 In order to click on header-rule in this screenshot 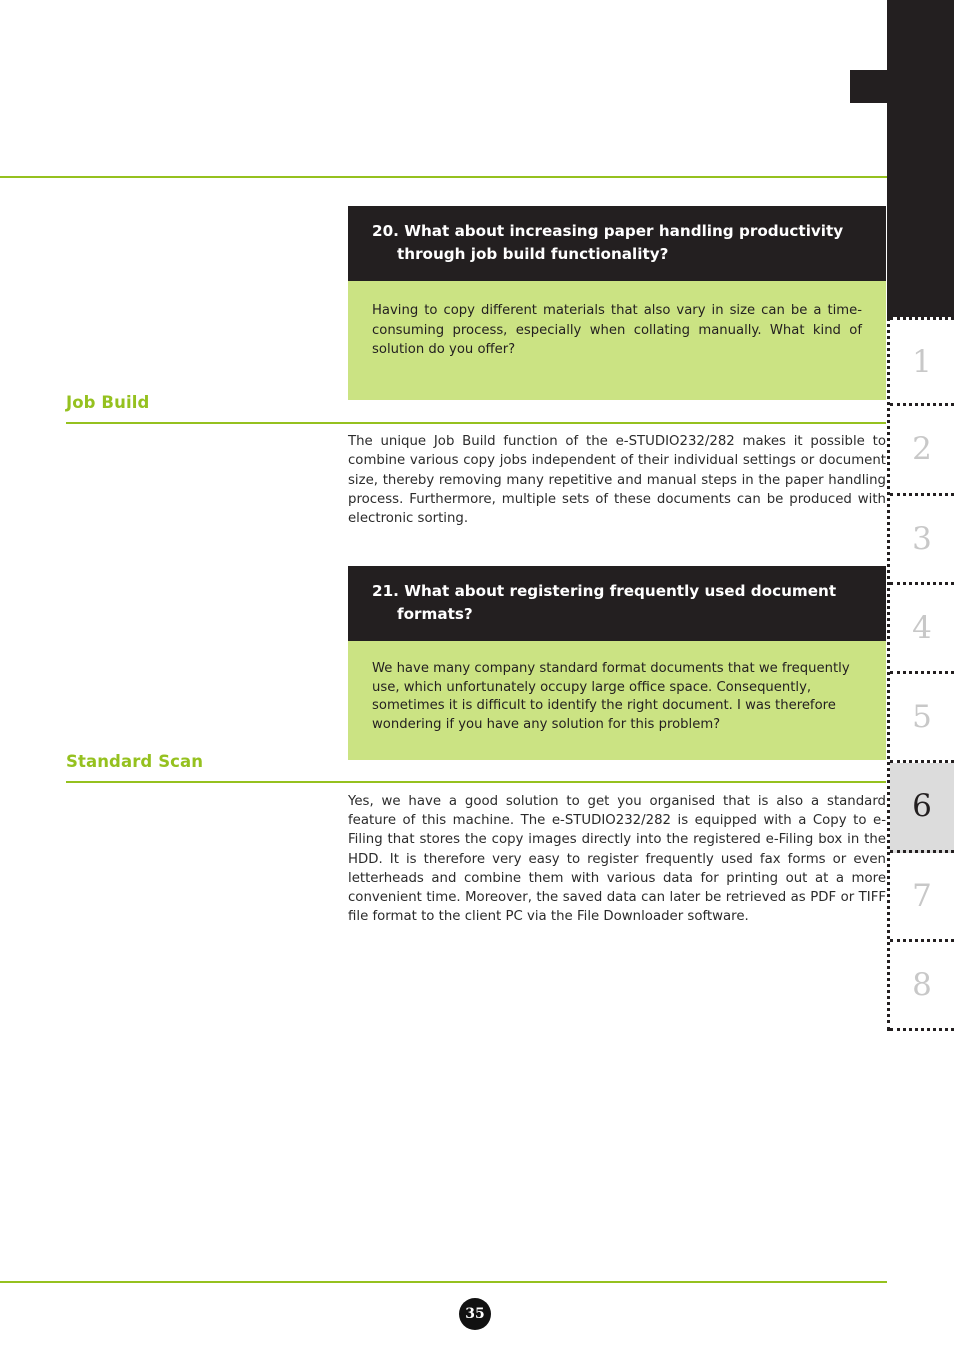, I will do `click(443, 177)`.